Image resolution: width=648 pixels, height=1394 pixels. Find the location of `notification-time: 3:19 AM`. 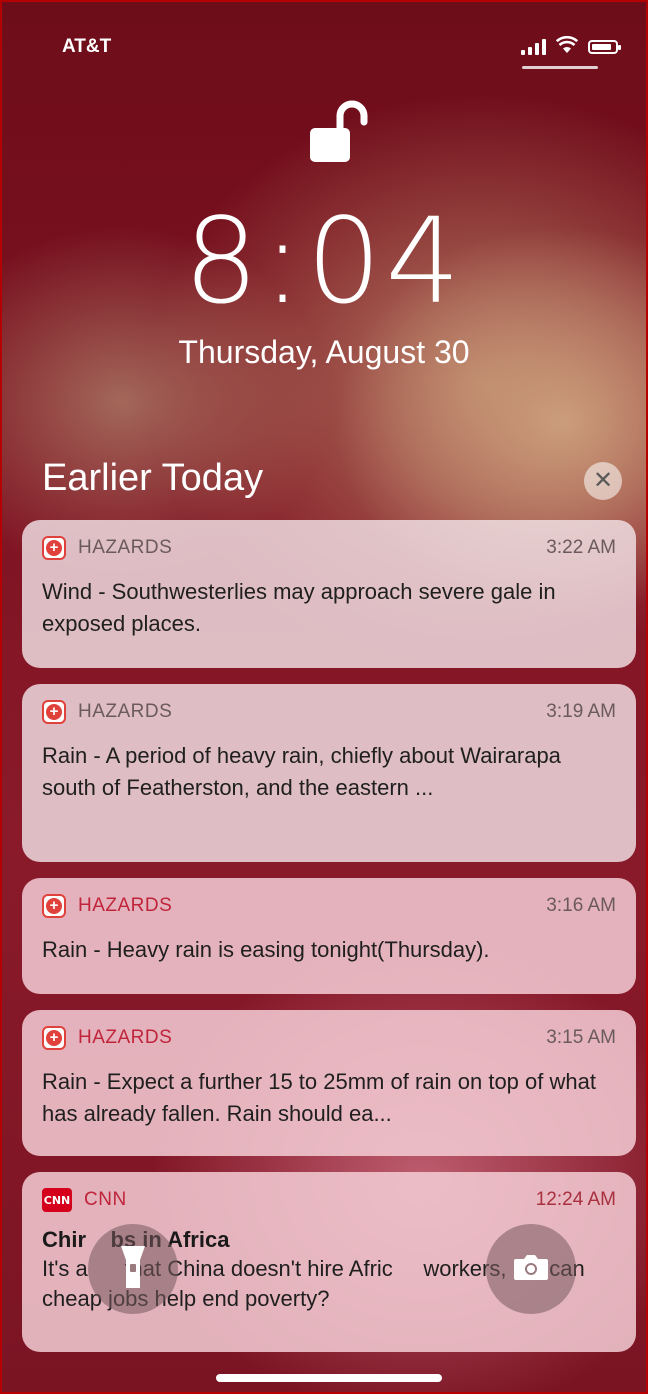

notification-time: 3:19 AM is located at coordinates (581, 711).